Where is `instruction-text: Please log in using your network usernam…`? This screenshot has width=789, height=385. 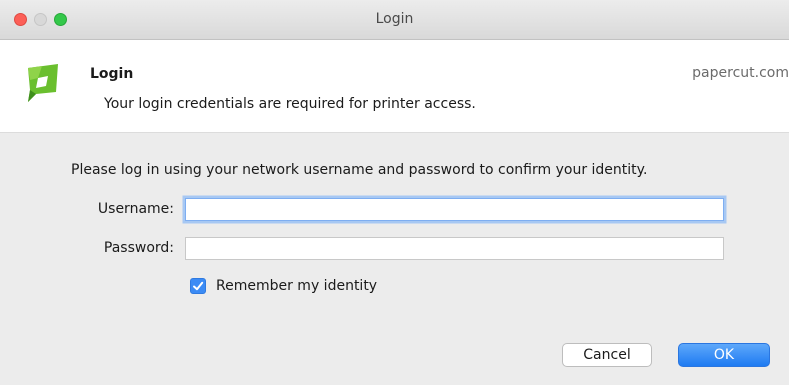
instruction-text: Please log in using your network usernam… is located at coordinates (359, 170).